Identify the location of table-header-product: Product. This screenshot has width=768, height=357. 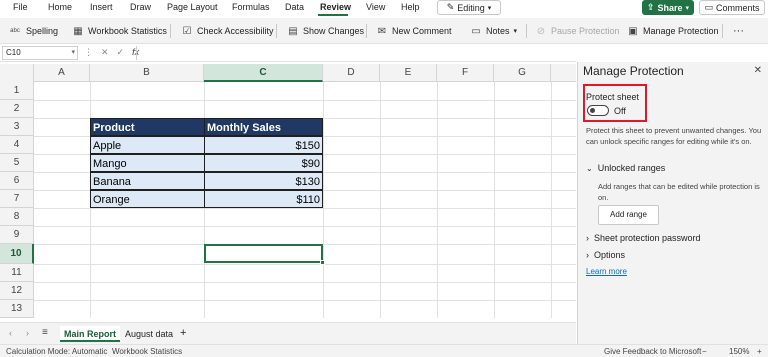
(147, 127).